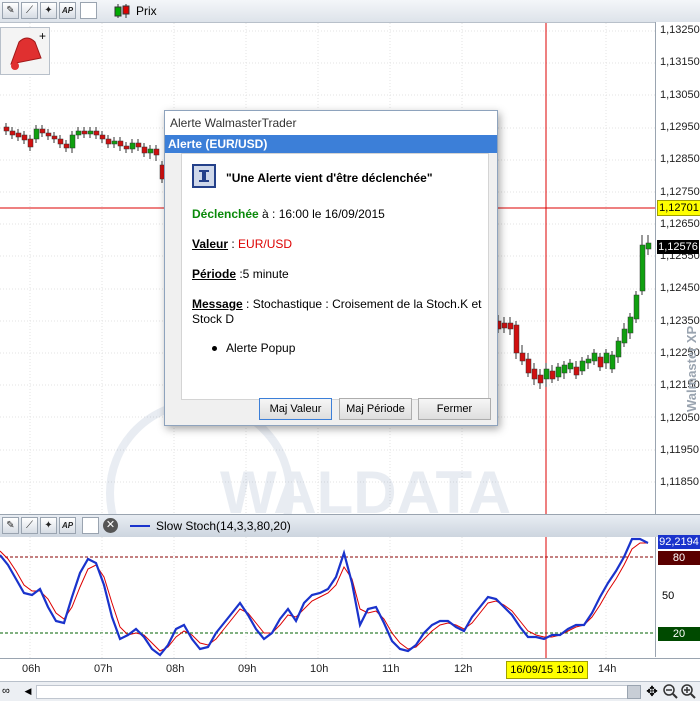  Describe the element at coordinates (668, 596) in the screenshot. I see `mid-level-label: 50` at that location.